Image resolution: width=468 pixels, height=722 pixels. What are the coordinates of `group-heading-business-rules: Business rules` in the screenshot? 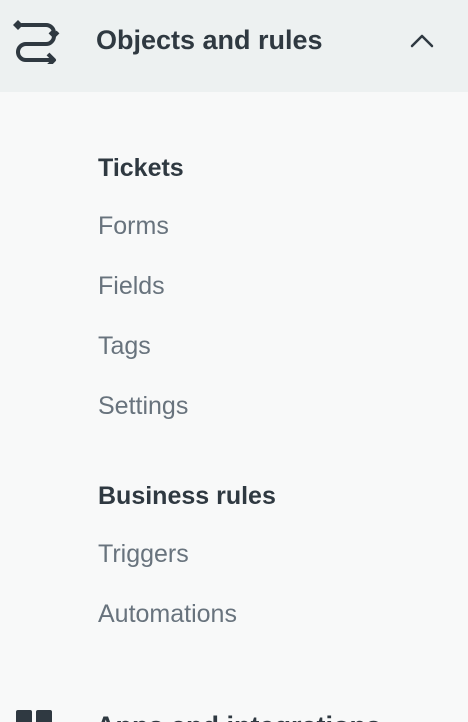 It's located at (187, 496).